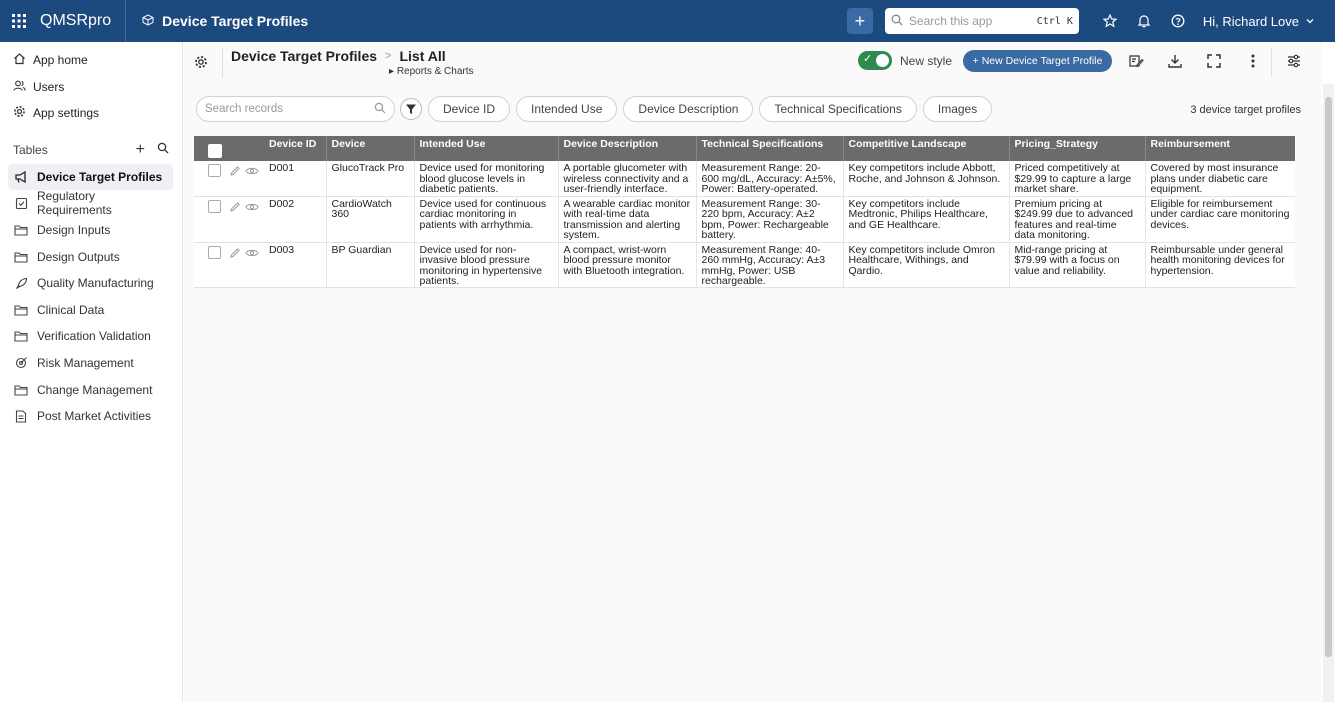  What do you see at coordinates (19, 87) in the screenshot?
I see `users-icon` at bounding box center [19, 87].